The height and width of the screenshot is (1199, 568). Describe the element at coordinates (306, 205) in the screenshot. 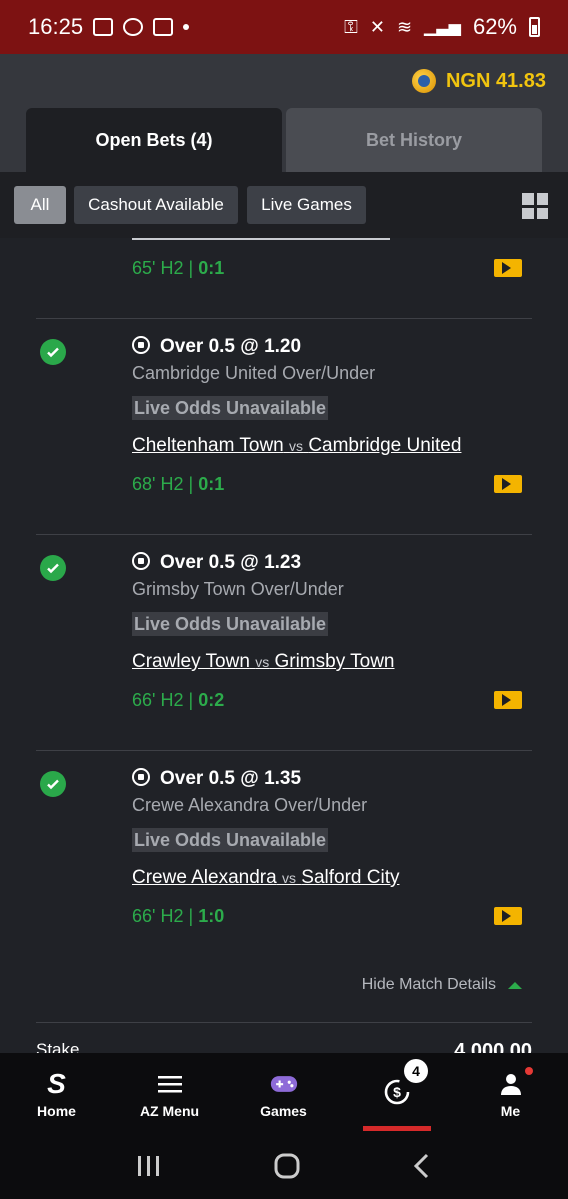

I see `filter-live-games: Live Games` at that location.